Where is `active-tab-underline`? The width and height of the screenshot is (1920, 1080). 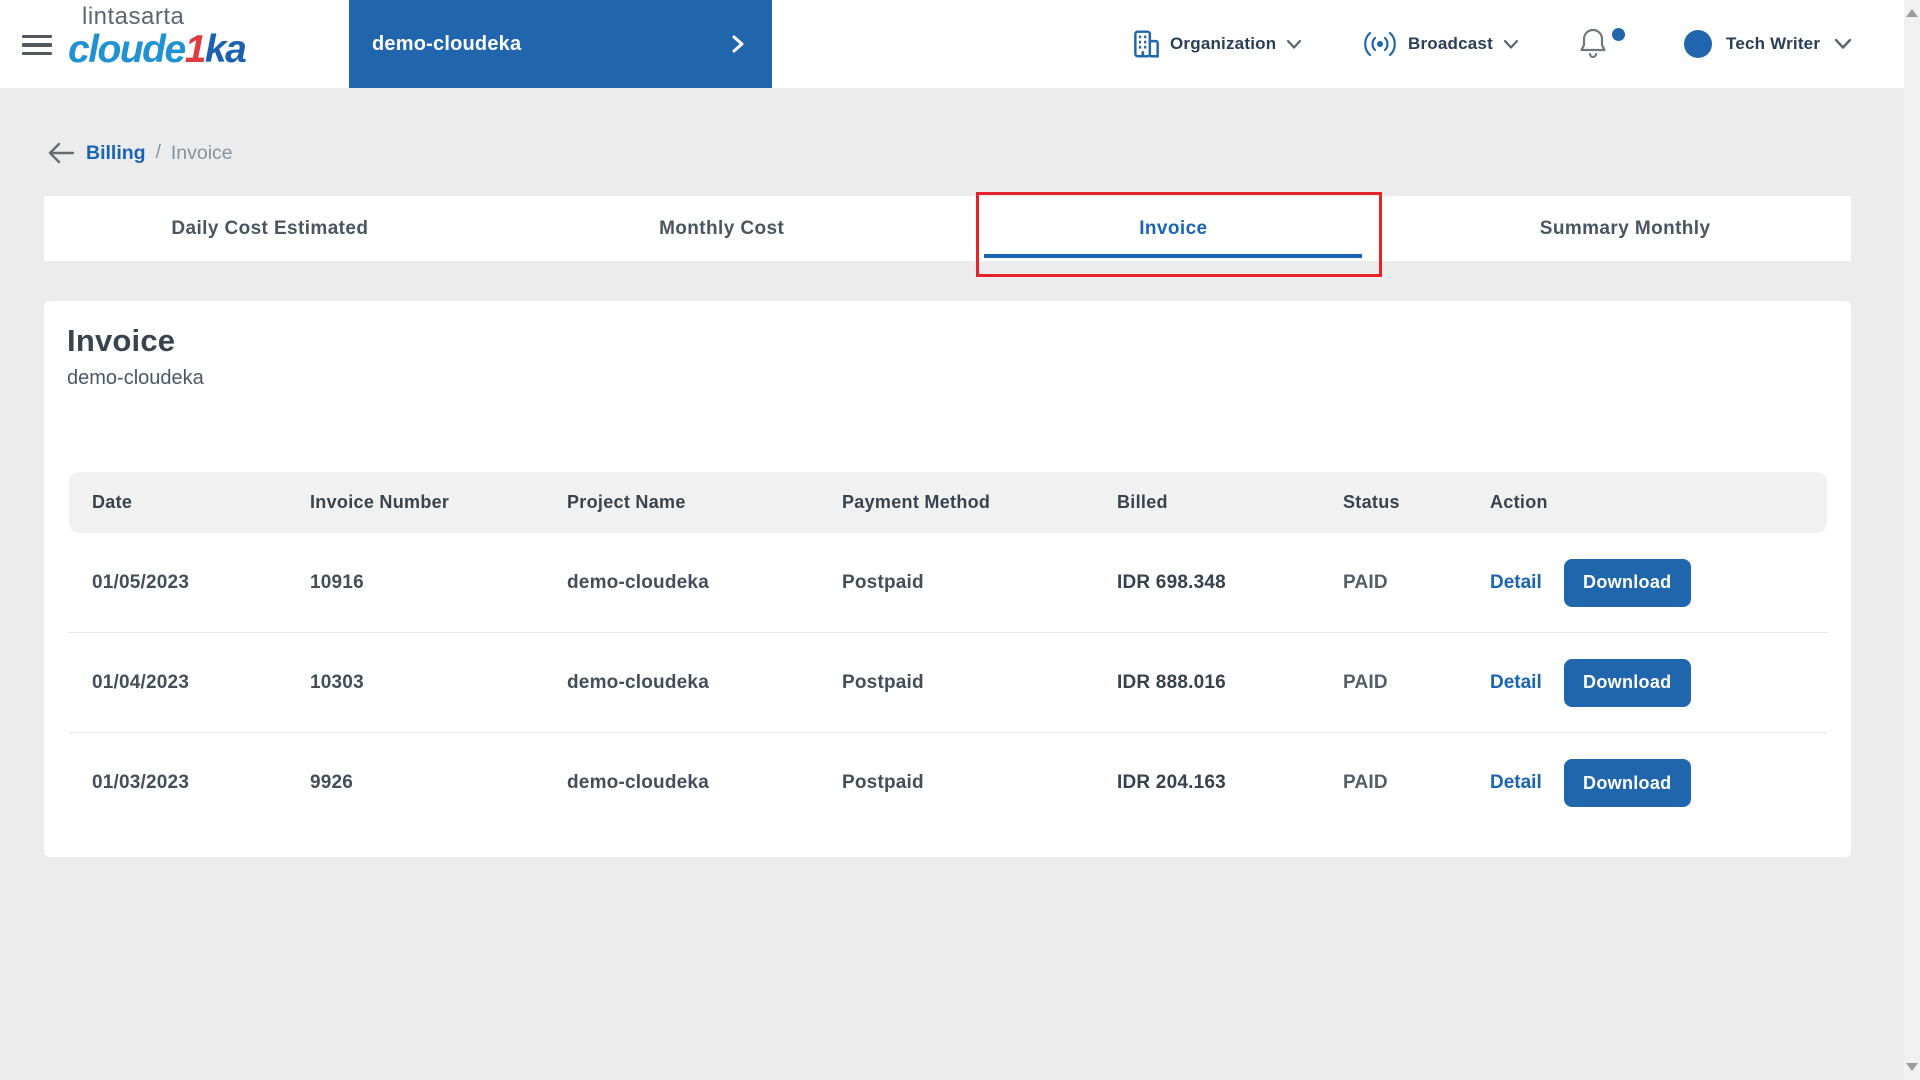
active-tab-underline is located at coordinates (1173, 256).